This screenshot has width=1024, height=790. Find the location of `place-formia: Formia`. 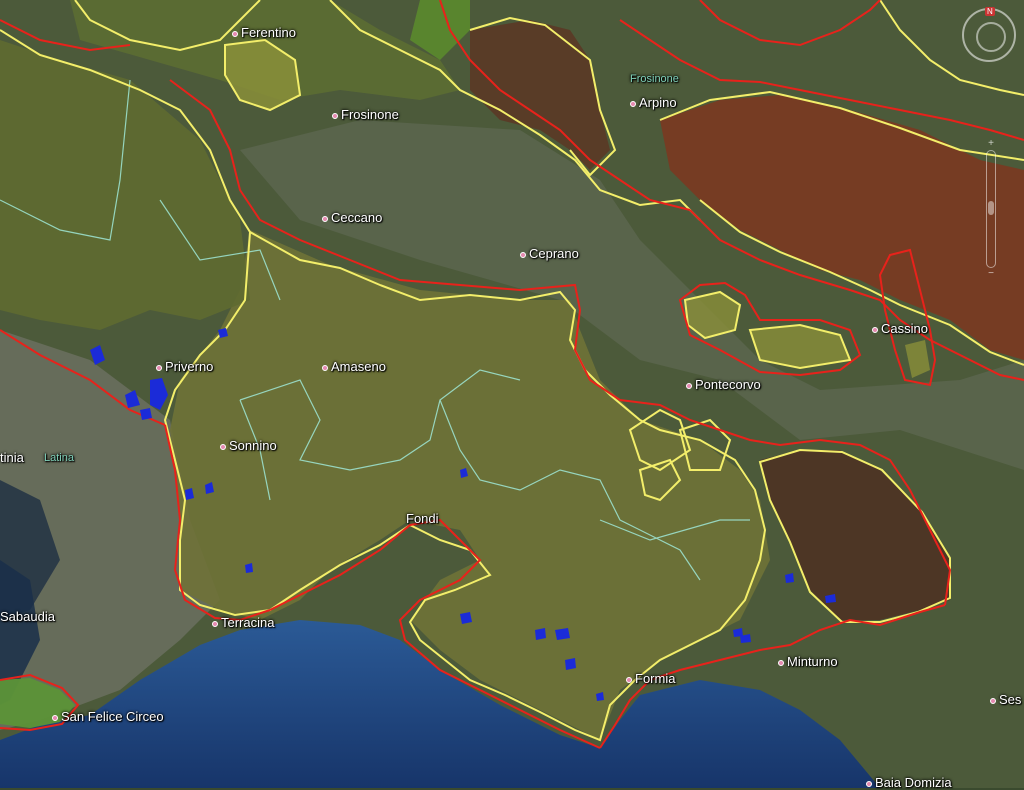

place-formia: Formia is located at coordinates (650, 679).